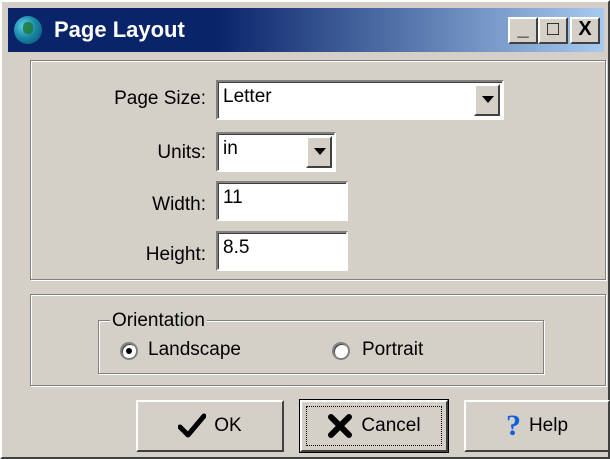  What do you see at coordinates (181, 152) in the screenshot?
I see `units-label: Units:` at bounding box center [181, 152].